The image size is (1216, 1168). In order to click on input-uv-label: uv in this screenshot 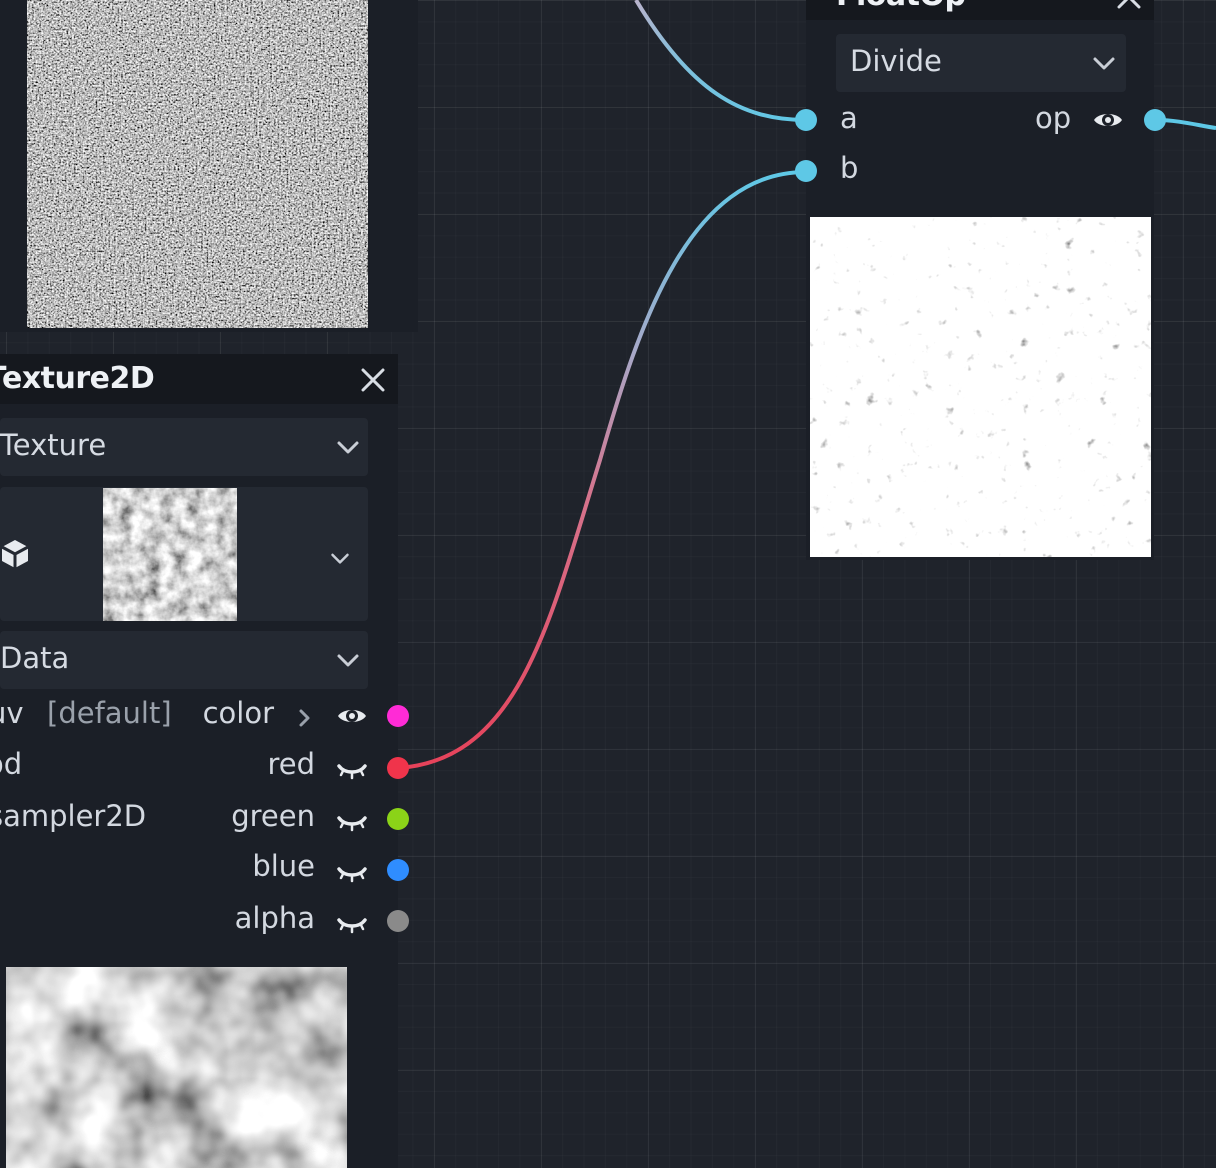, I will do `click(12, 713)`.